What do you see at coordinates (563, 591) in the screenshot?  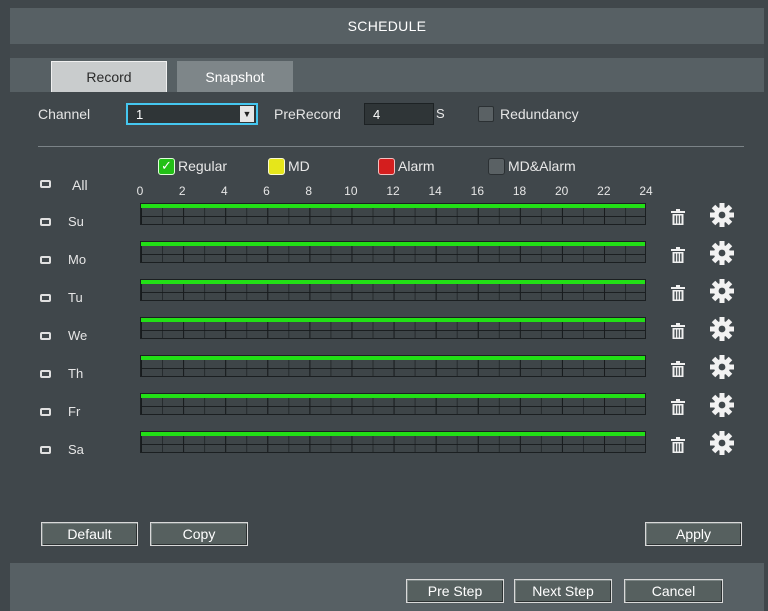 I see `next-step-button: Next Step` at bounding box center [563, 591].